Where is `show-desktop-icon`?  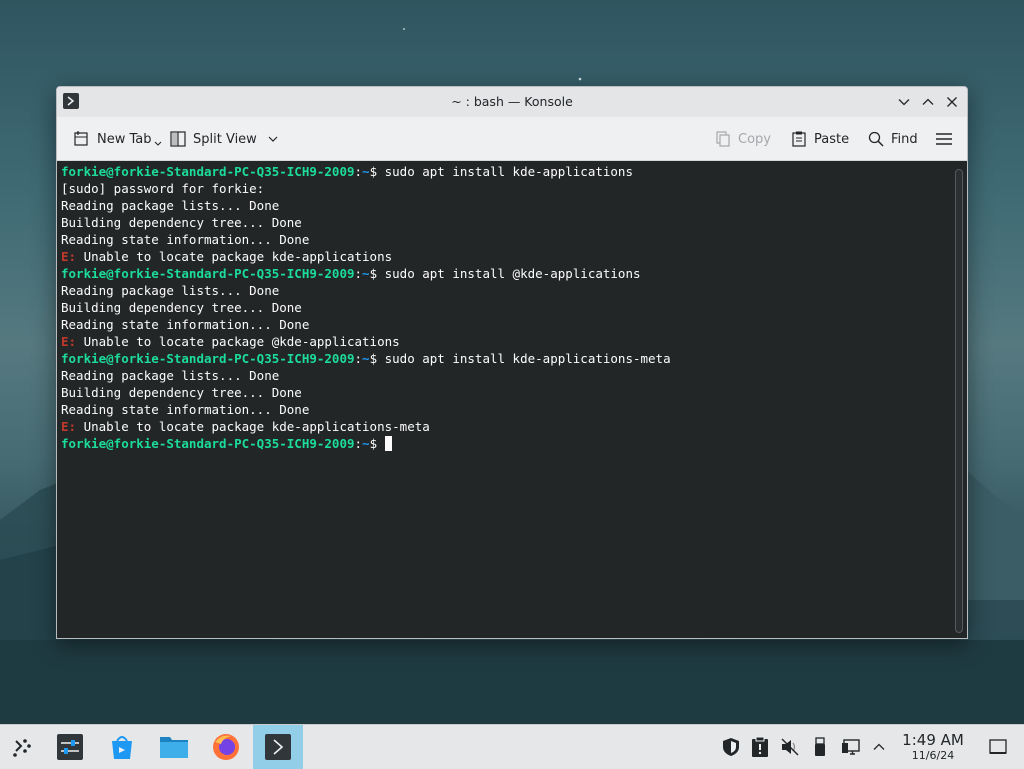
show-desktop-icon is located at coordinates (998, 746).